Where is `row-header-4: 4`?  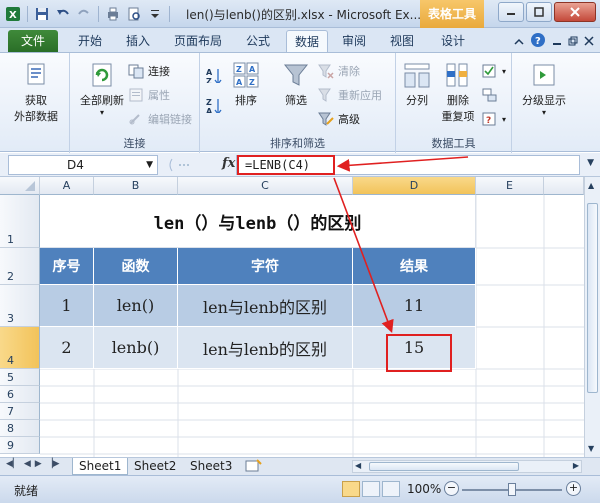
row-header-4: 4 is located at coordinates (20, 348).